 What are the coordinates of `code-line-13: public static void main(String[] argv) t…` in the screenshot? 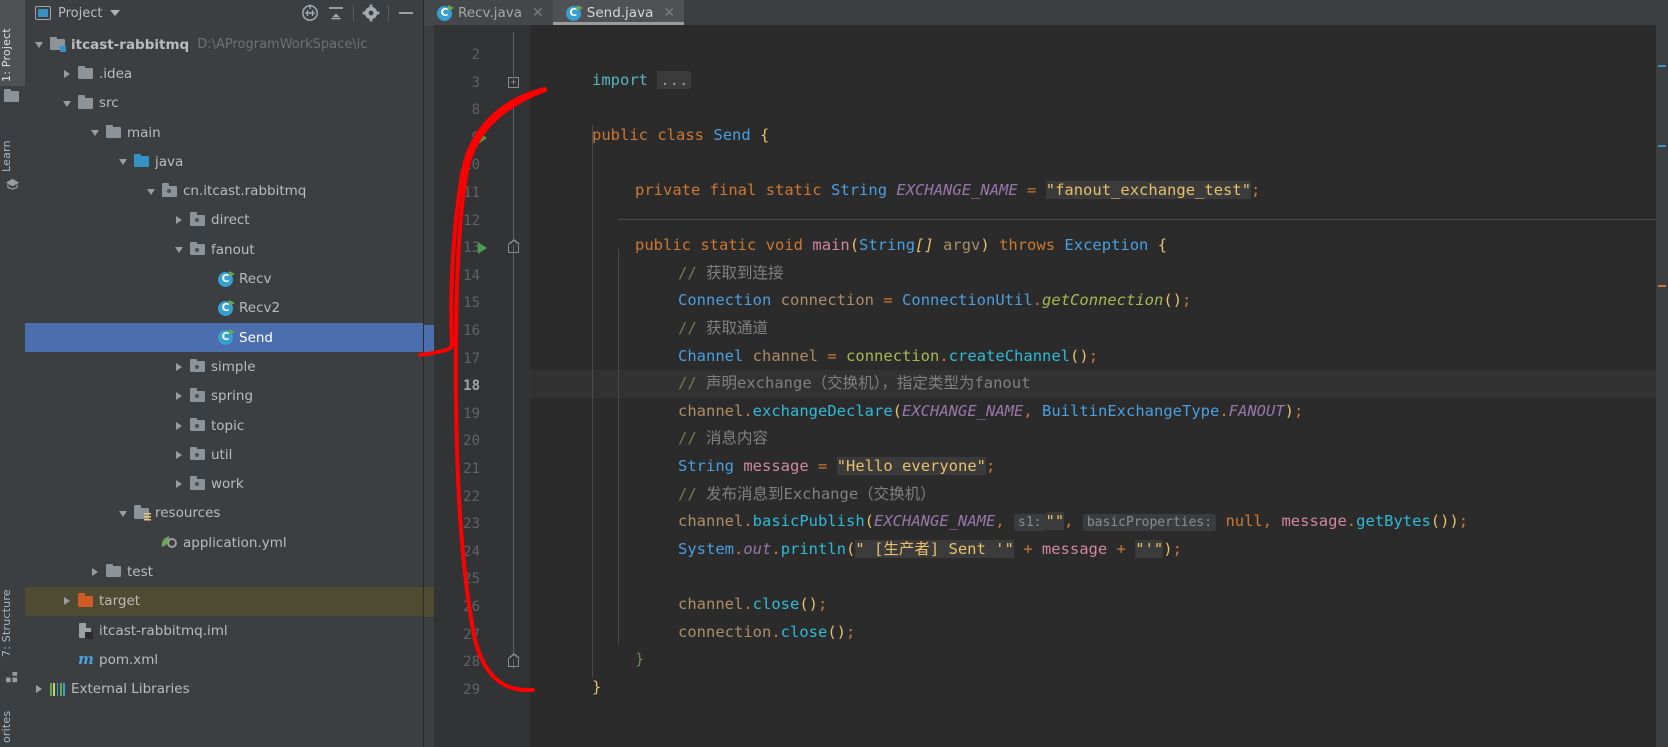 It's located at (901, 246).